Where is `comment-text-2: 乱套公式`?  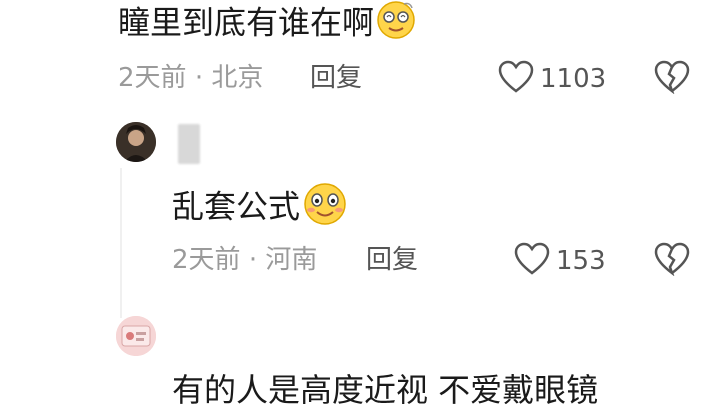 comment-text-2: 乱套公式 is located at coordinates (261, 208).